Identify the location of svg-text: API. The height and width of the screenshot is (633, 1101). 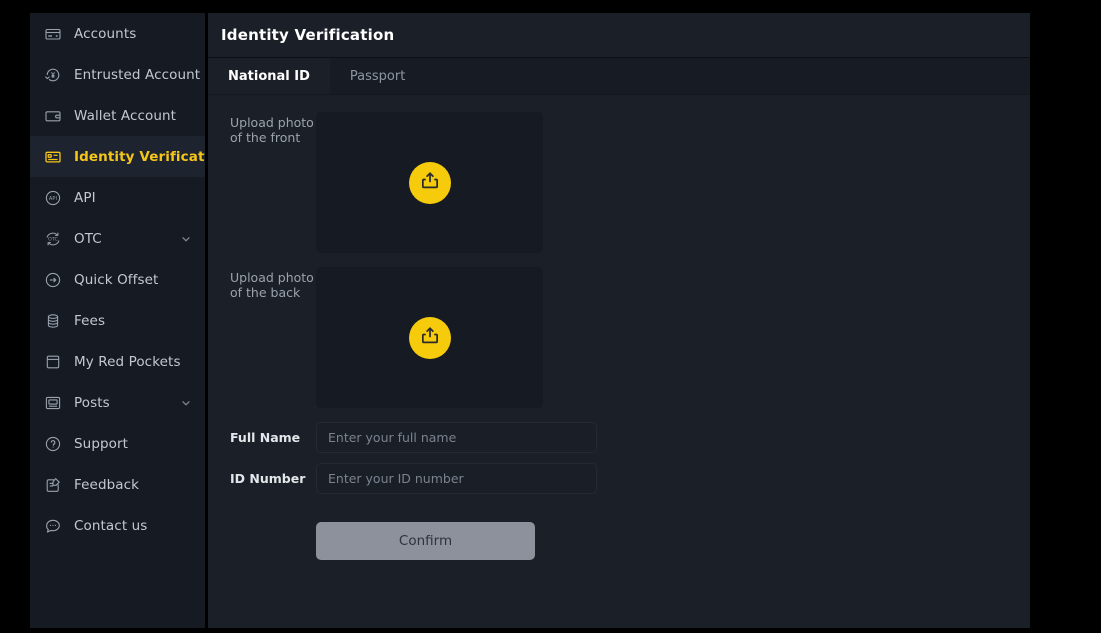
(53, 199).